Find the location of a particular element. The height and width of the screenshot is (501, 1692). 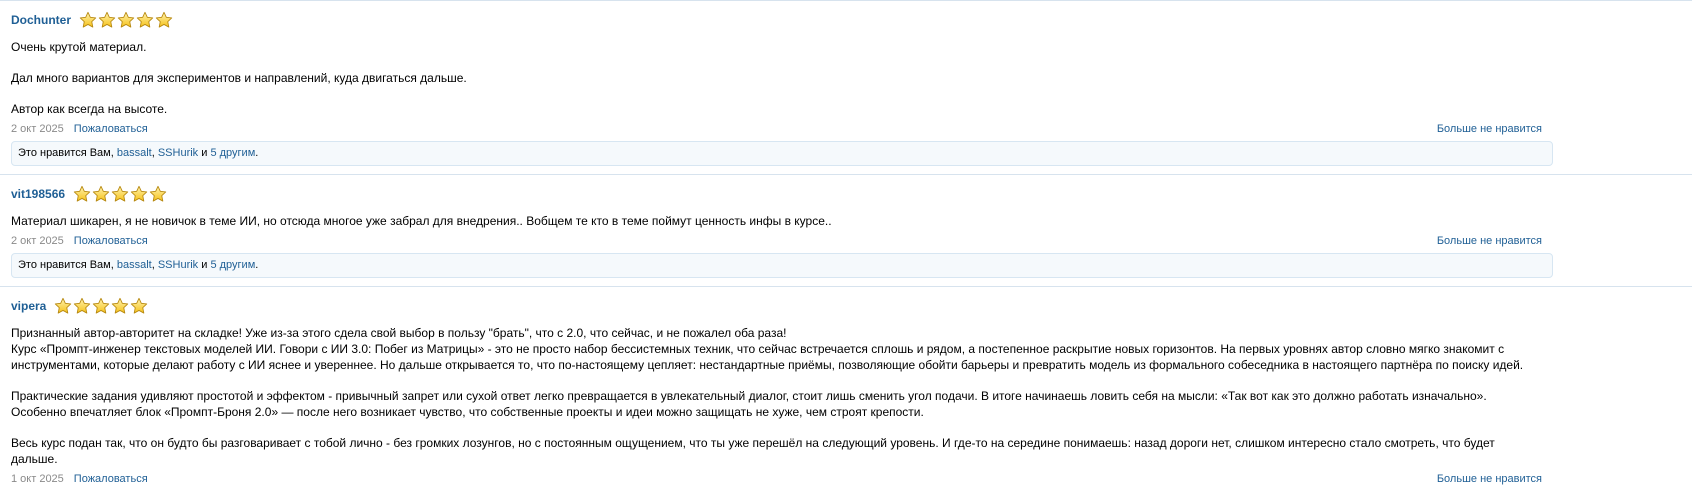

review-username: Dochunter is located at coordinates (41, 20).